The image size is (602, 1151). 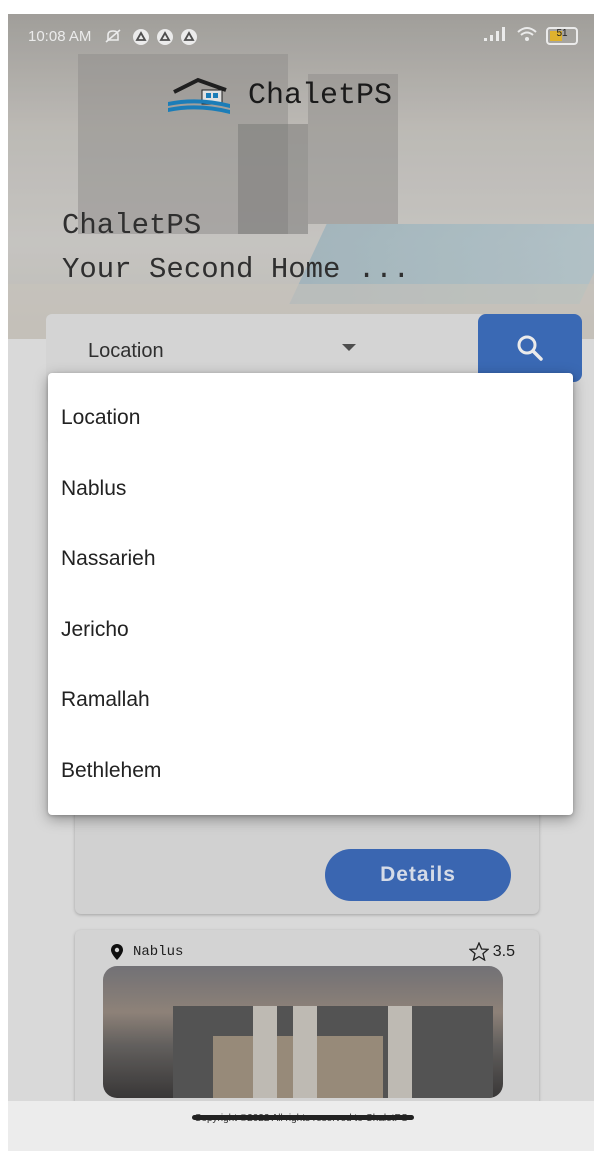 I want to click on dropdown-option-nassarieh: Nassarieh, so click(x=310, y=559).